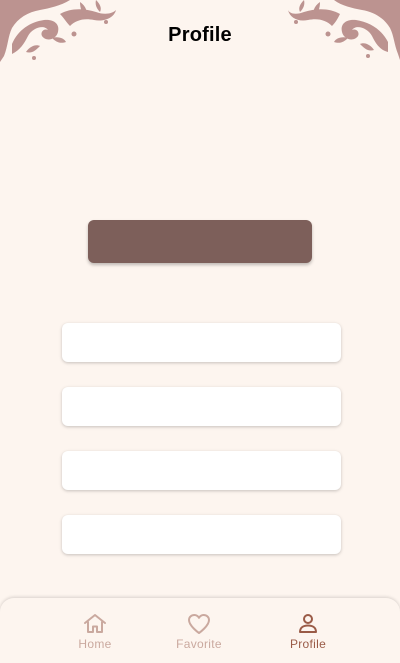 The height and width of the screenshot is (663, 400). Describe the element at coordinates (308, 623) in the screenshot. I see `person-icon` at that location.